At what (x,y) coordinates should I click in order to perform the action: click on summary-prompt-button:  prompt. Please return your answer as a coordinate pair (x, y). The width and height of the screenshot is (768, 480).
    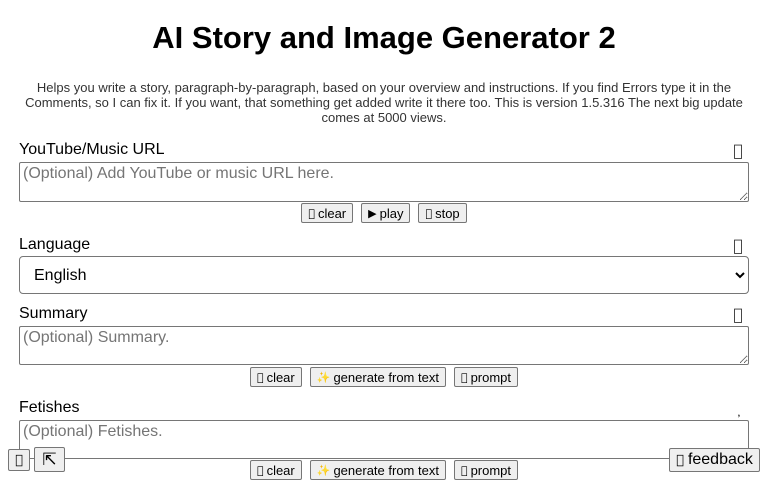
    Looking at the image, I should click on (486, 377).